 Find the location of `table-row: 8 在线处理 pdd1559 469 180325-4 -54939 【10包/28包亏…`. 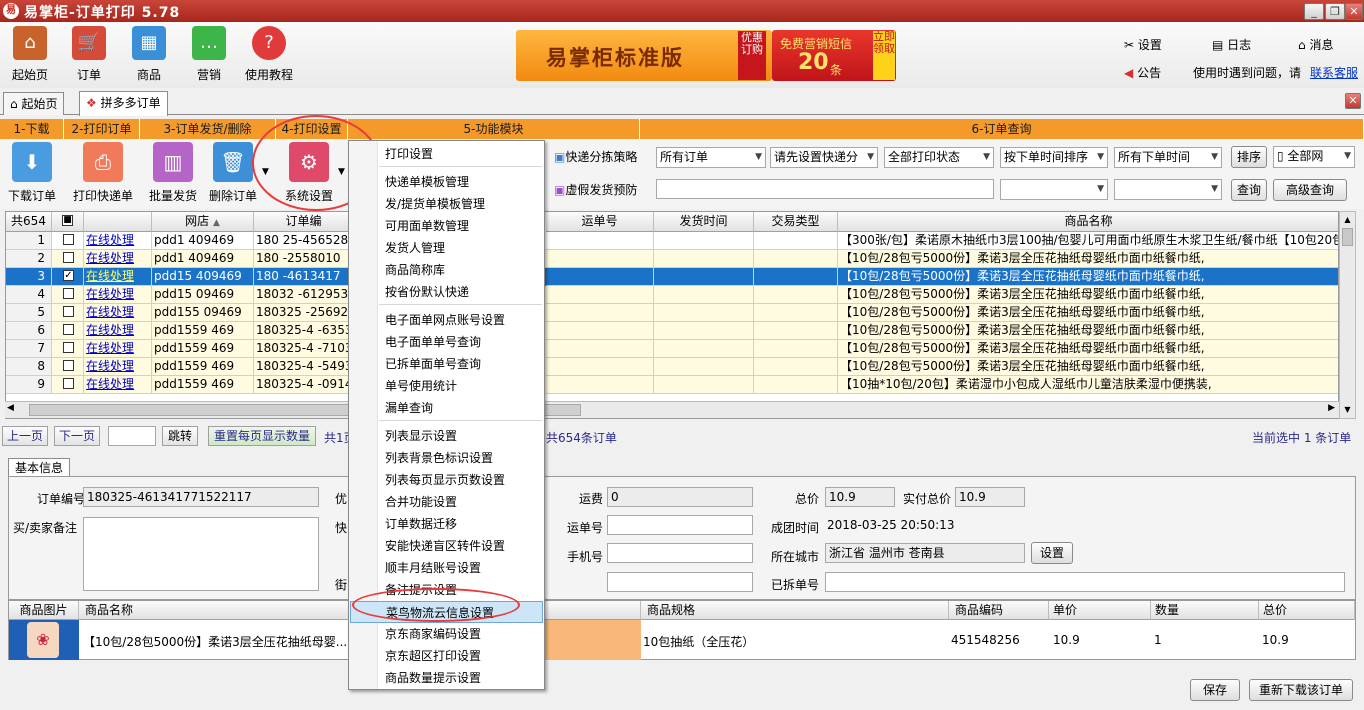

table-row: 8 在线处理 pdd1559 469 180325-4 -54939 【10包/28包亏… is located at coordinates (672, 367).